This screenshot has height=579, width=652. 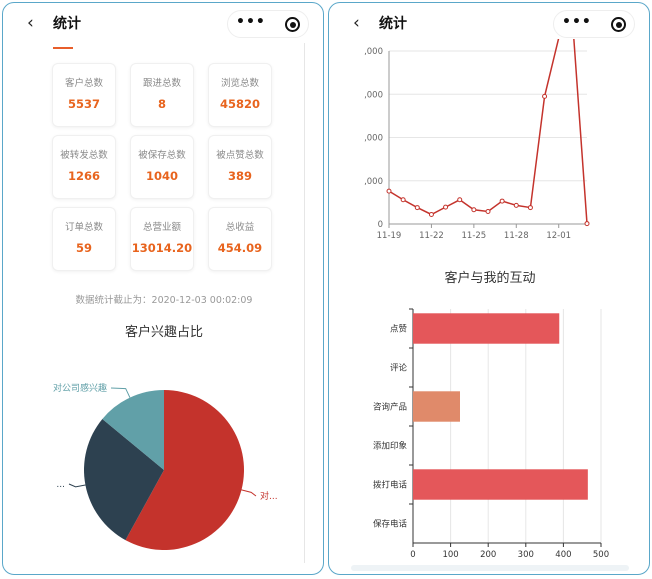 I want to click on pie-chart-title: 客户兴趣占比, so click(x=163, y=332).